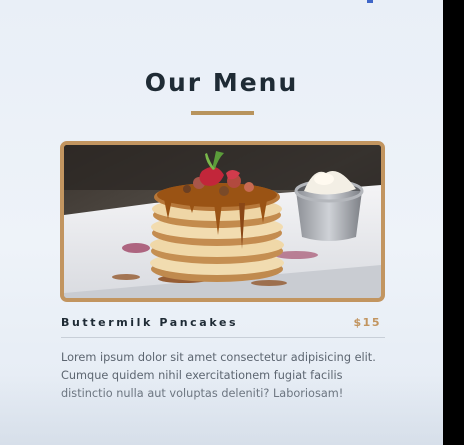 This screenshot has height=445, width=464. I want to click on page-title: Our Menu, so click(221, 82).